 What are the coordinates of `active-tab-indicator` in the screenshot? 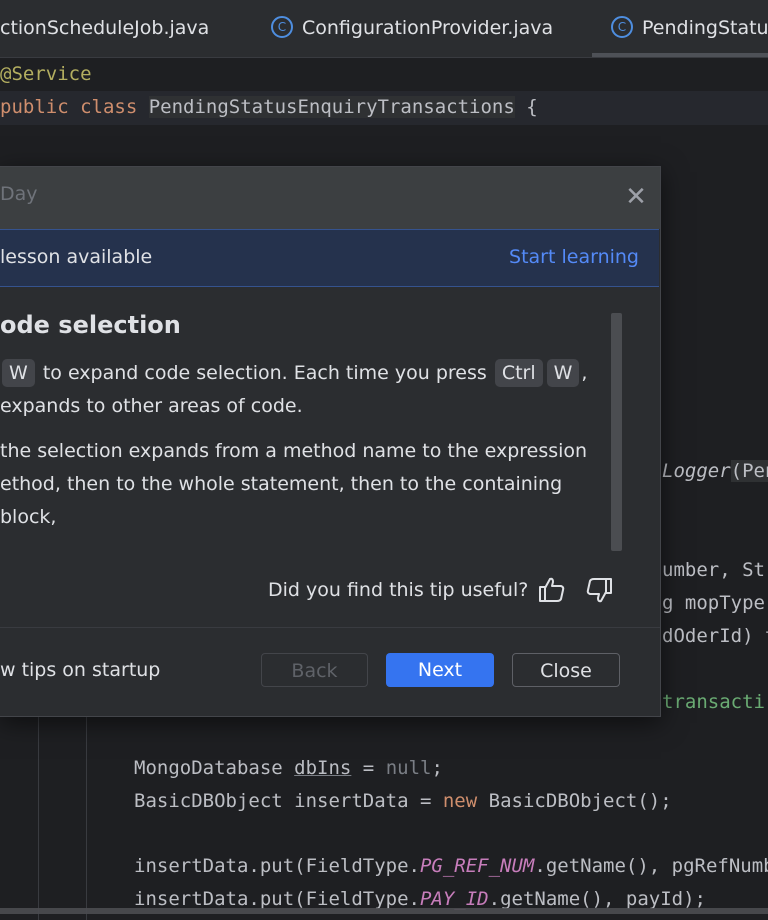 It's located at (680, 55).